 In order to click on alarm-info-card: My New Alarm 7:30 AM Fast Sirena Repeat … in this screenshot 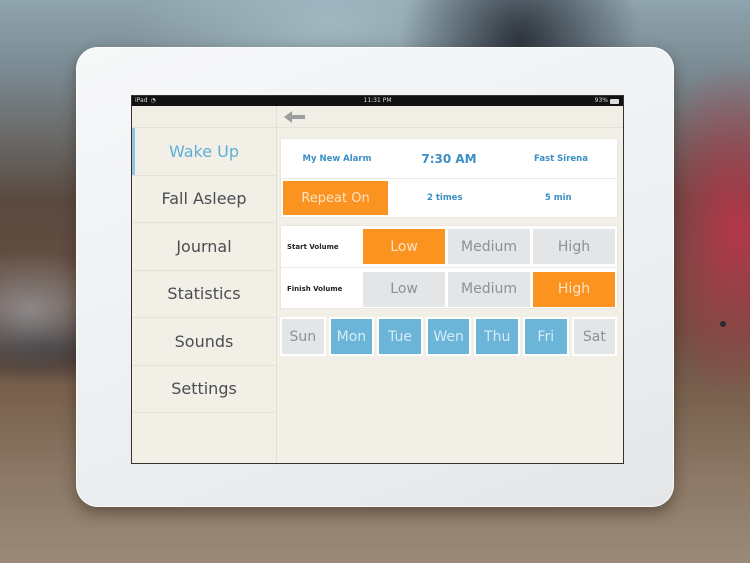, I will do `click(449, 178)`.